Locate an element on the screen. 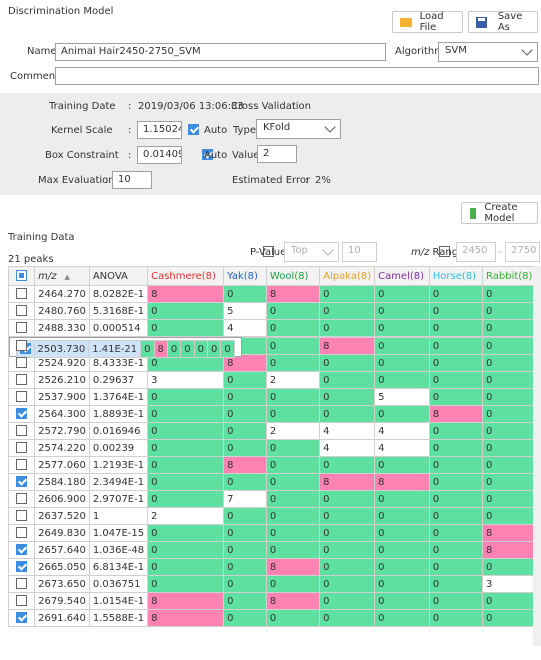  column-header-6: Camel(8) is located at coordinates (402, 276).